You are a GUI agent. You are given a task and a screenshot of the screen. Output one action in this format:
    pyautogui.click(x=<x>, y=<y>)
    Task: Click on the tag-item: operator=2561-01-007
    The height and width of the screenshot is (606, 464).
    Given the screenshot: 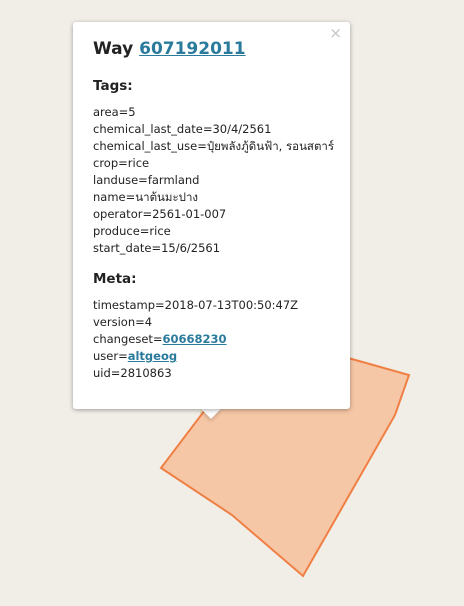 What is the action you would take?
    pyautogui.click(x=160, y=214)
    